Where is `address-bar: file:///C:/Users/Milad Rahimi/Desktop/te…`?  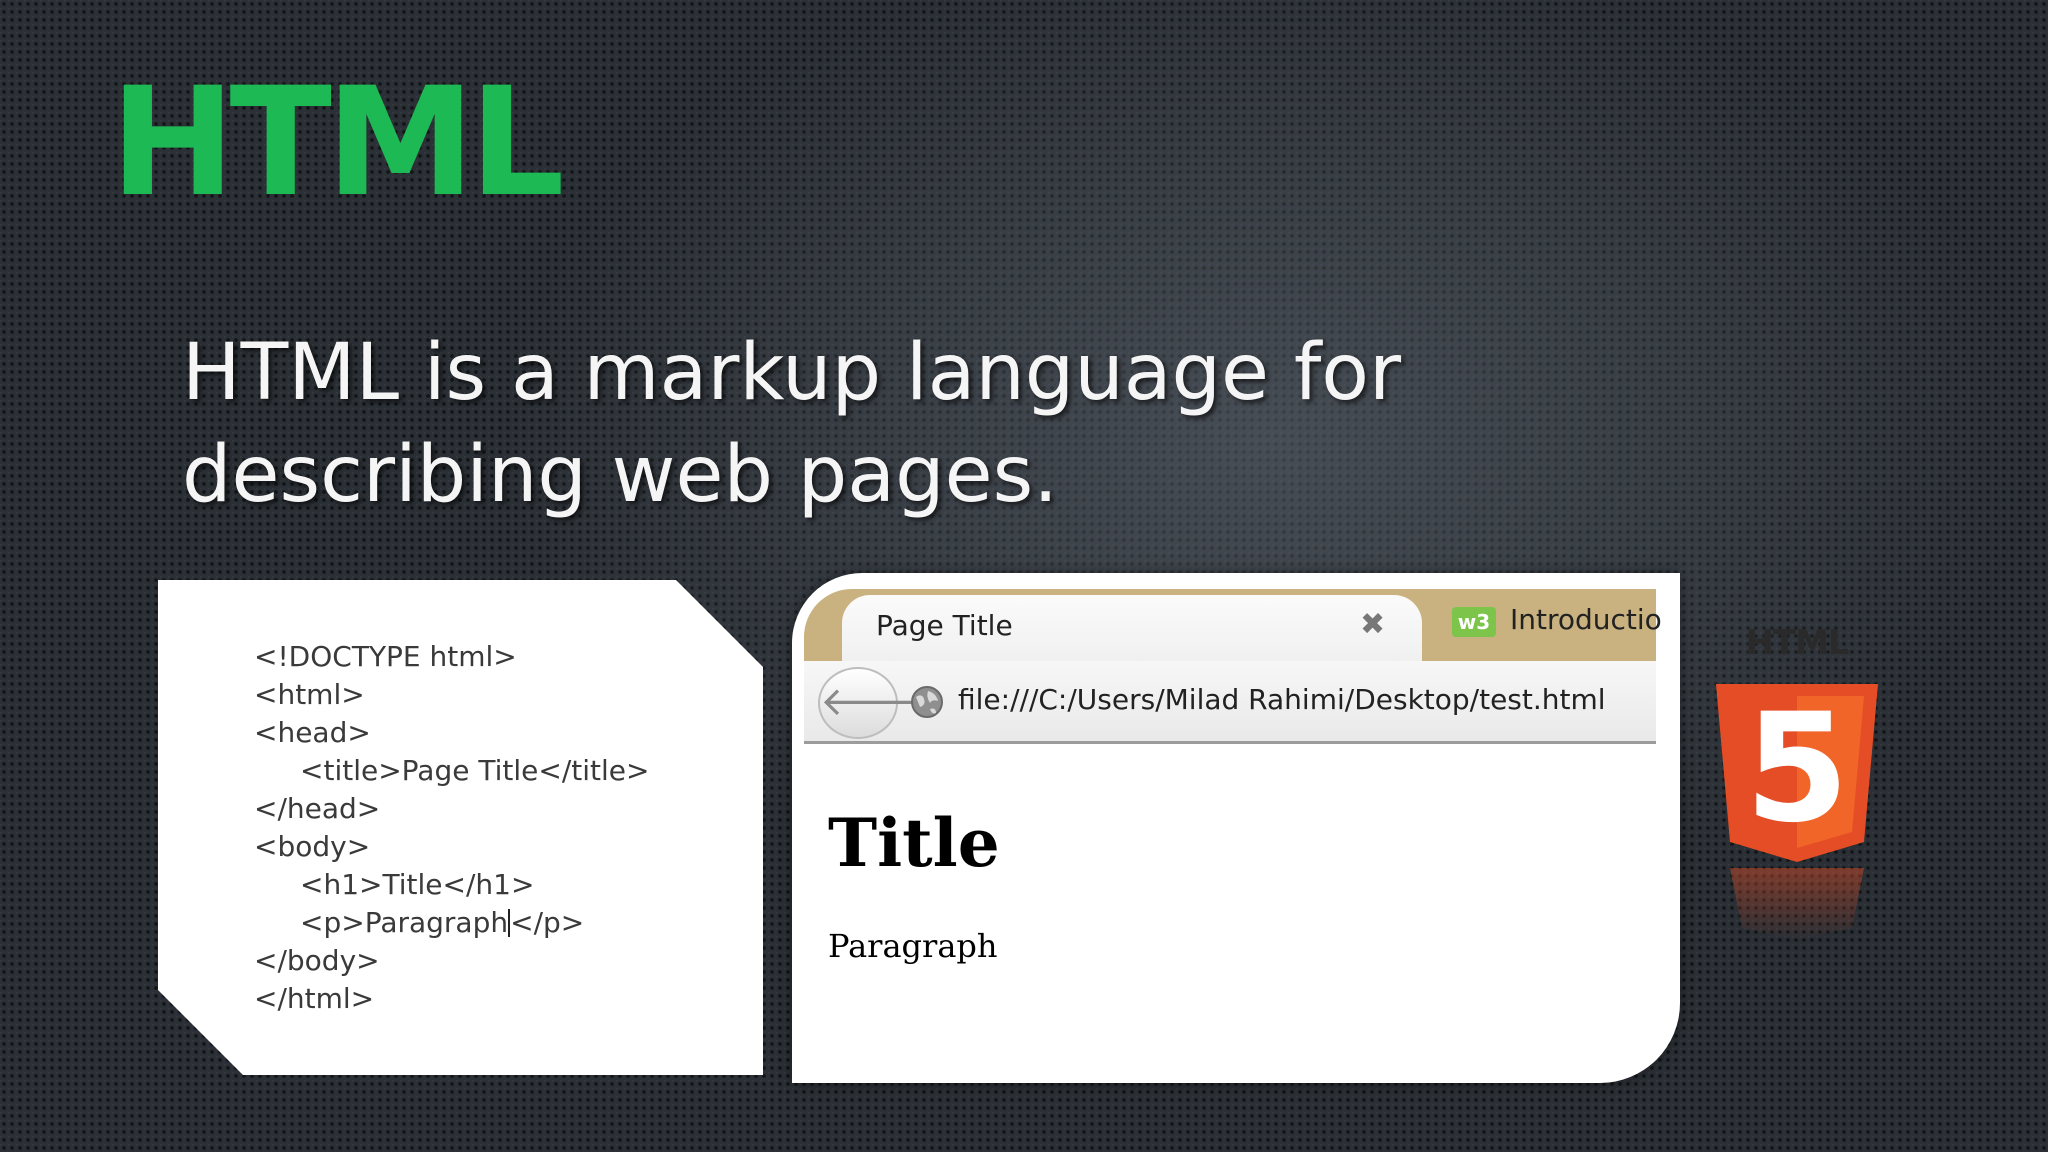
address-bar: file:///C:/Users/Milad Rahimi/Desktop/te… is located at coordinates (1282, 699).